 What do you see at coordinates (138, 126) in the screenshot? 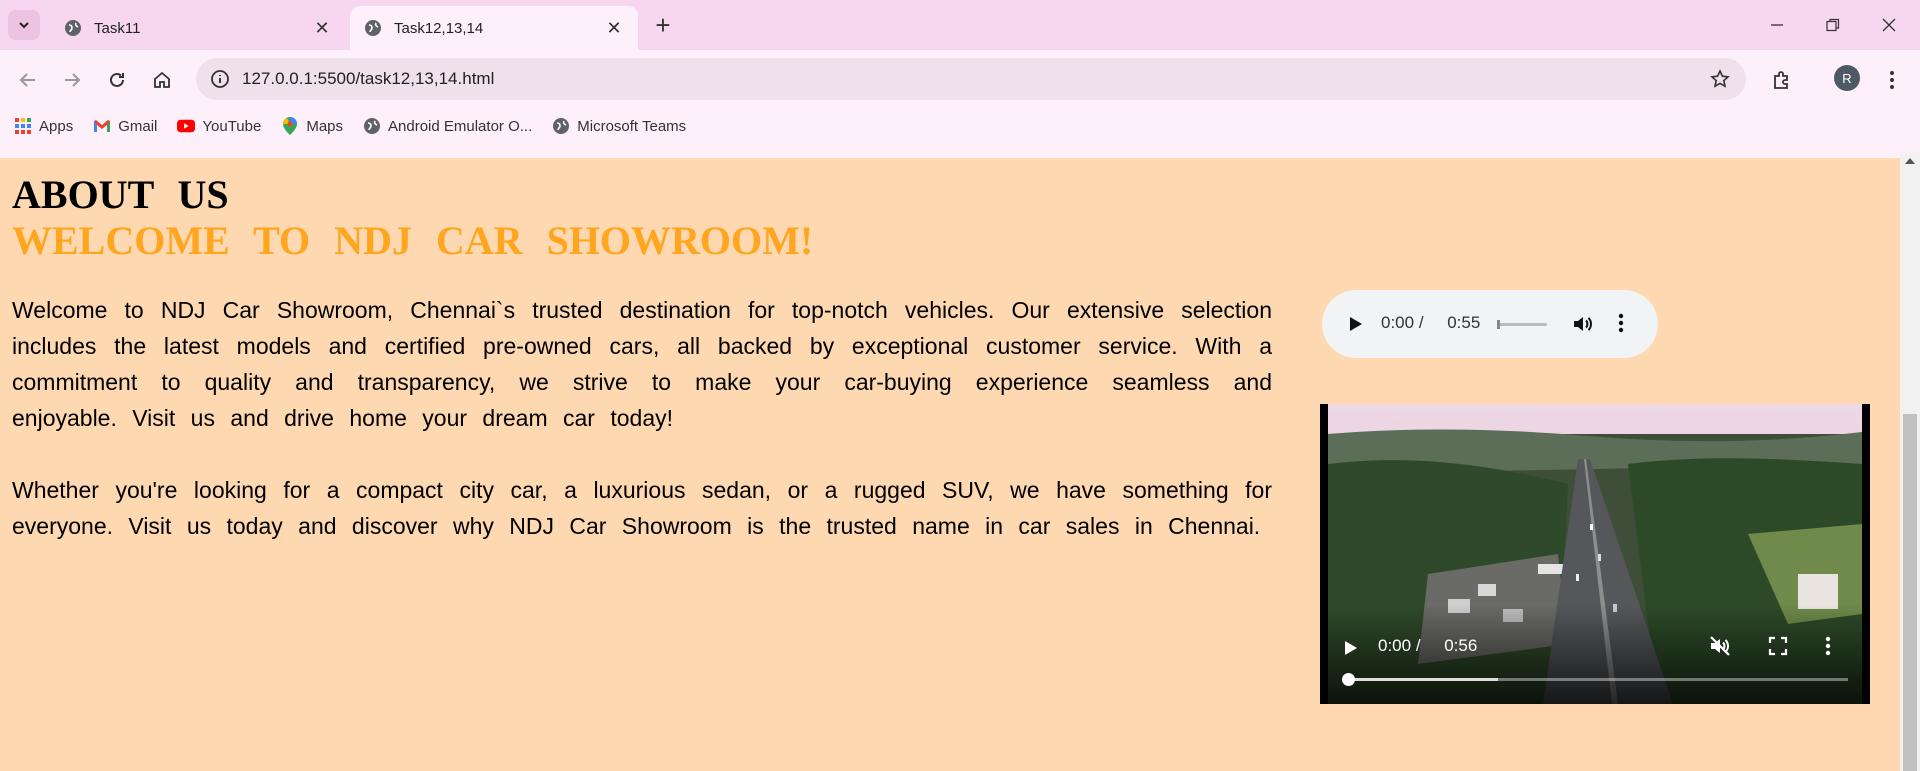
I see `bookmark-label: Gmail` at bounding box center [138, 126].